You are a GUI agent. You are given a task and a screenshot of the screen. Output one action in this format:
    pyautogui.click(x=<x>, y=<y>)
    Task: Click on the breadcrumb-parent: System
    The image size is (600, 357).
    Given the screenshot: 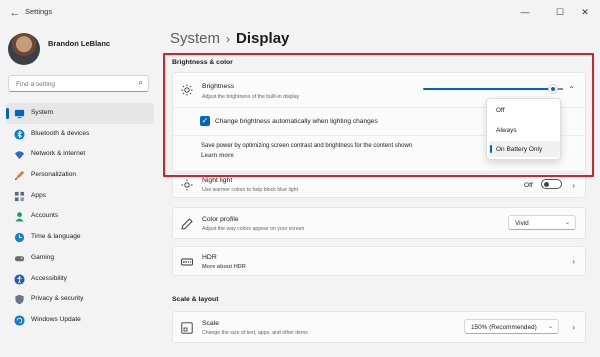 What is the action you would take?
    pyautogui.click(x=195, y=38)
    